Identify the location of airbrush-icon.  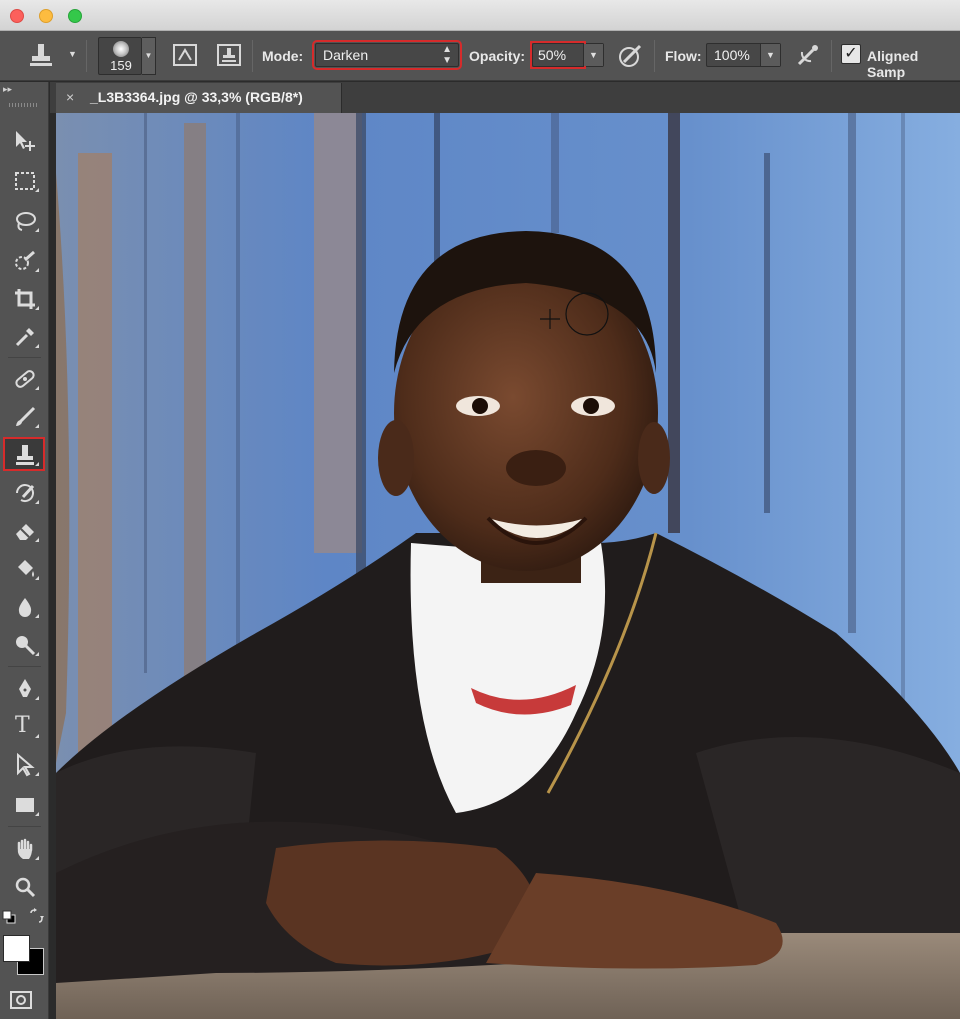
(807, 55).